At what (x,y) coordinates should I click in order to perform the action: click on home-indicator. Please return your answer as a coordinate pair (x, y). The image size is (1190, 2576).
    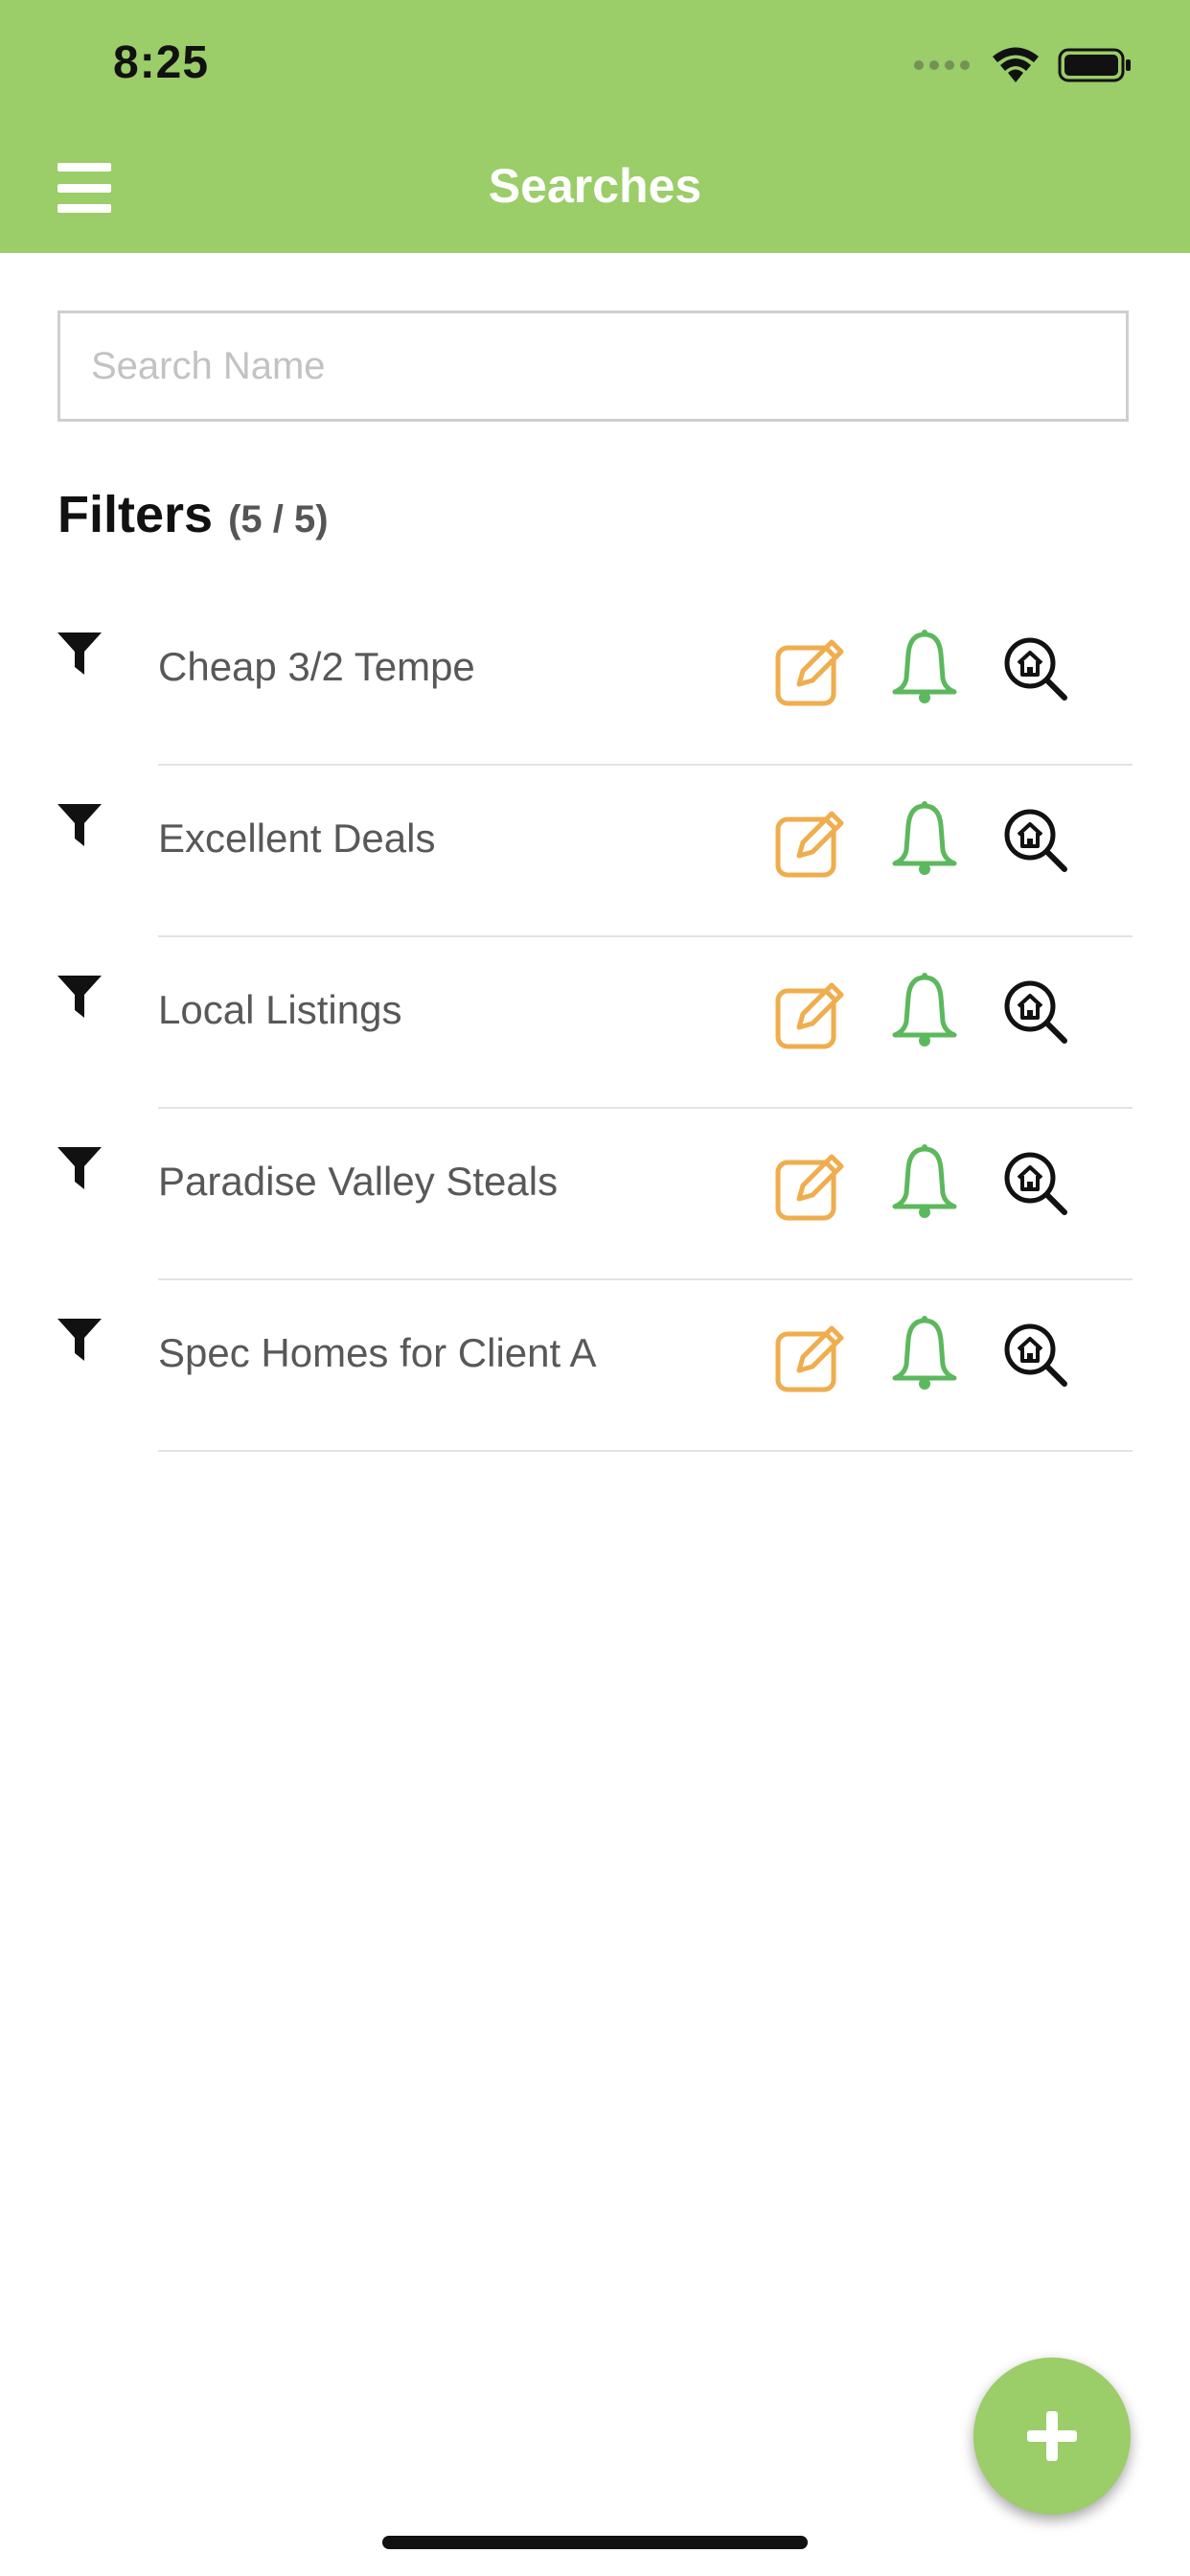
    Looking at the image, I should click on (595, 2542).